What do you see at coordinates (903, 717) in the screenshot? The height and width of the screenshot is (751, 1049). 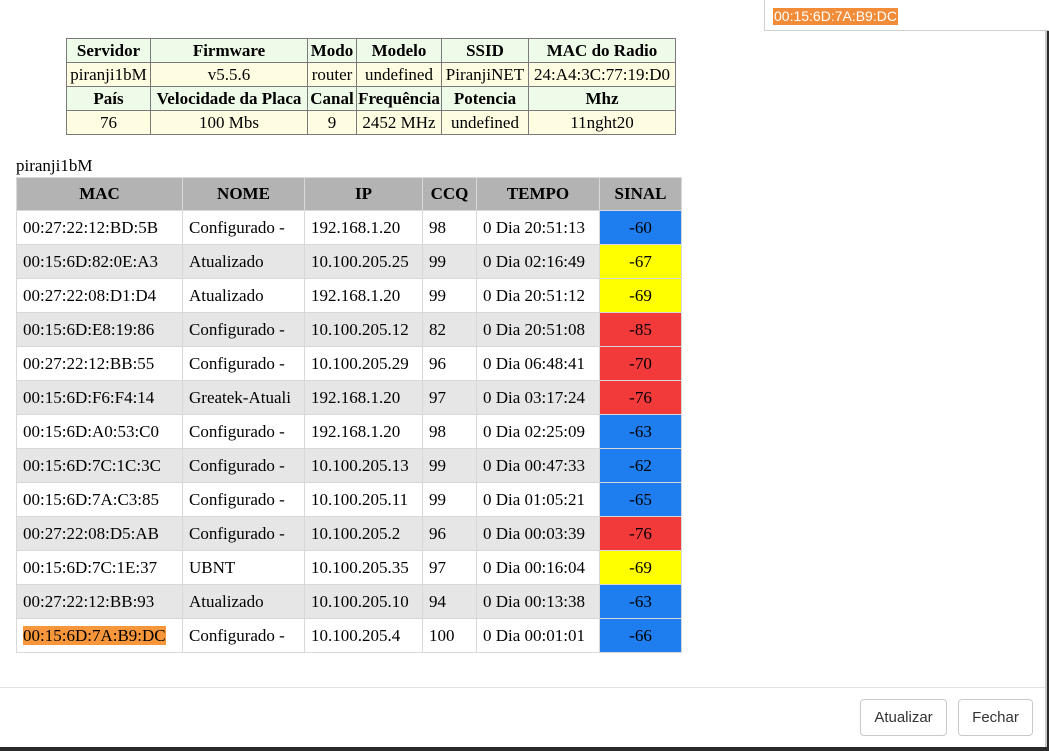 I see `refresh-button: Atualizar` at bounding box center [903, 717].